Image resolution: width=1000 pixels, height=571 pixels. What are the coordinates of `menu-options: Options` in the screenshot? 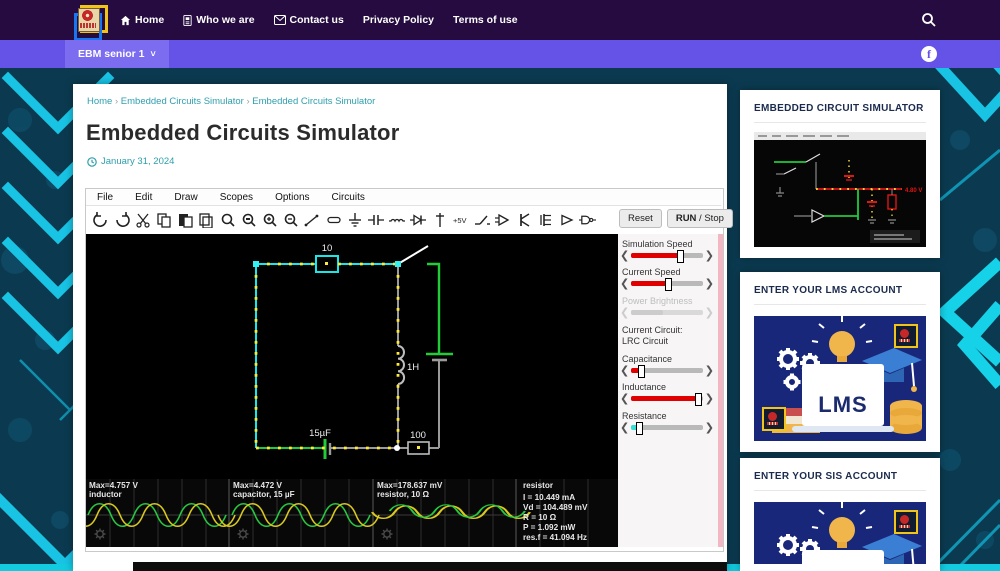 It's located at (292, 197).